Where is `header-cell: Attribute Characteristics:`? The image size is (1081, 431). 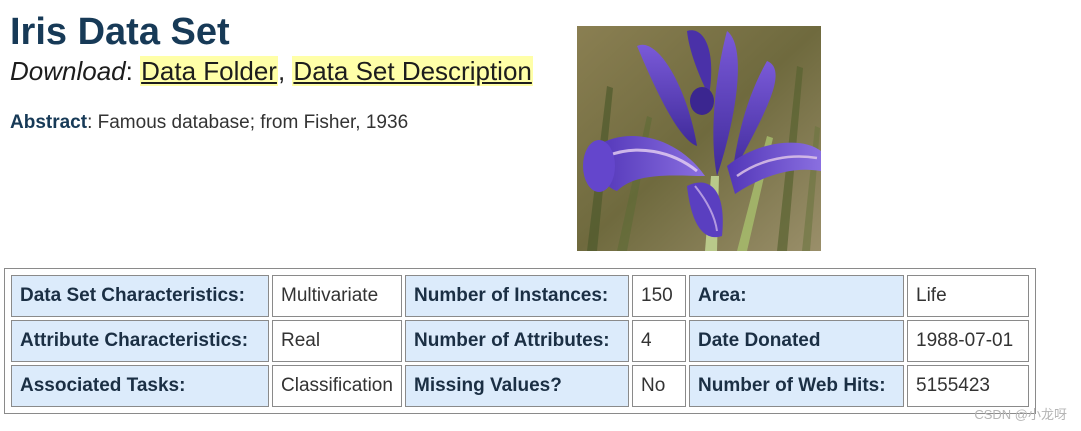 header-cell: Attribute Characteristics: is located at coordinates (140, 341).